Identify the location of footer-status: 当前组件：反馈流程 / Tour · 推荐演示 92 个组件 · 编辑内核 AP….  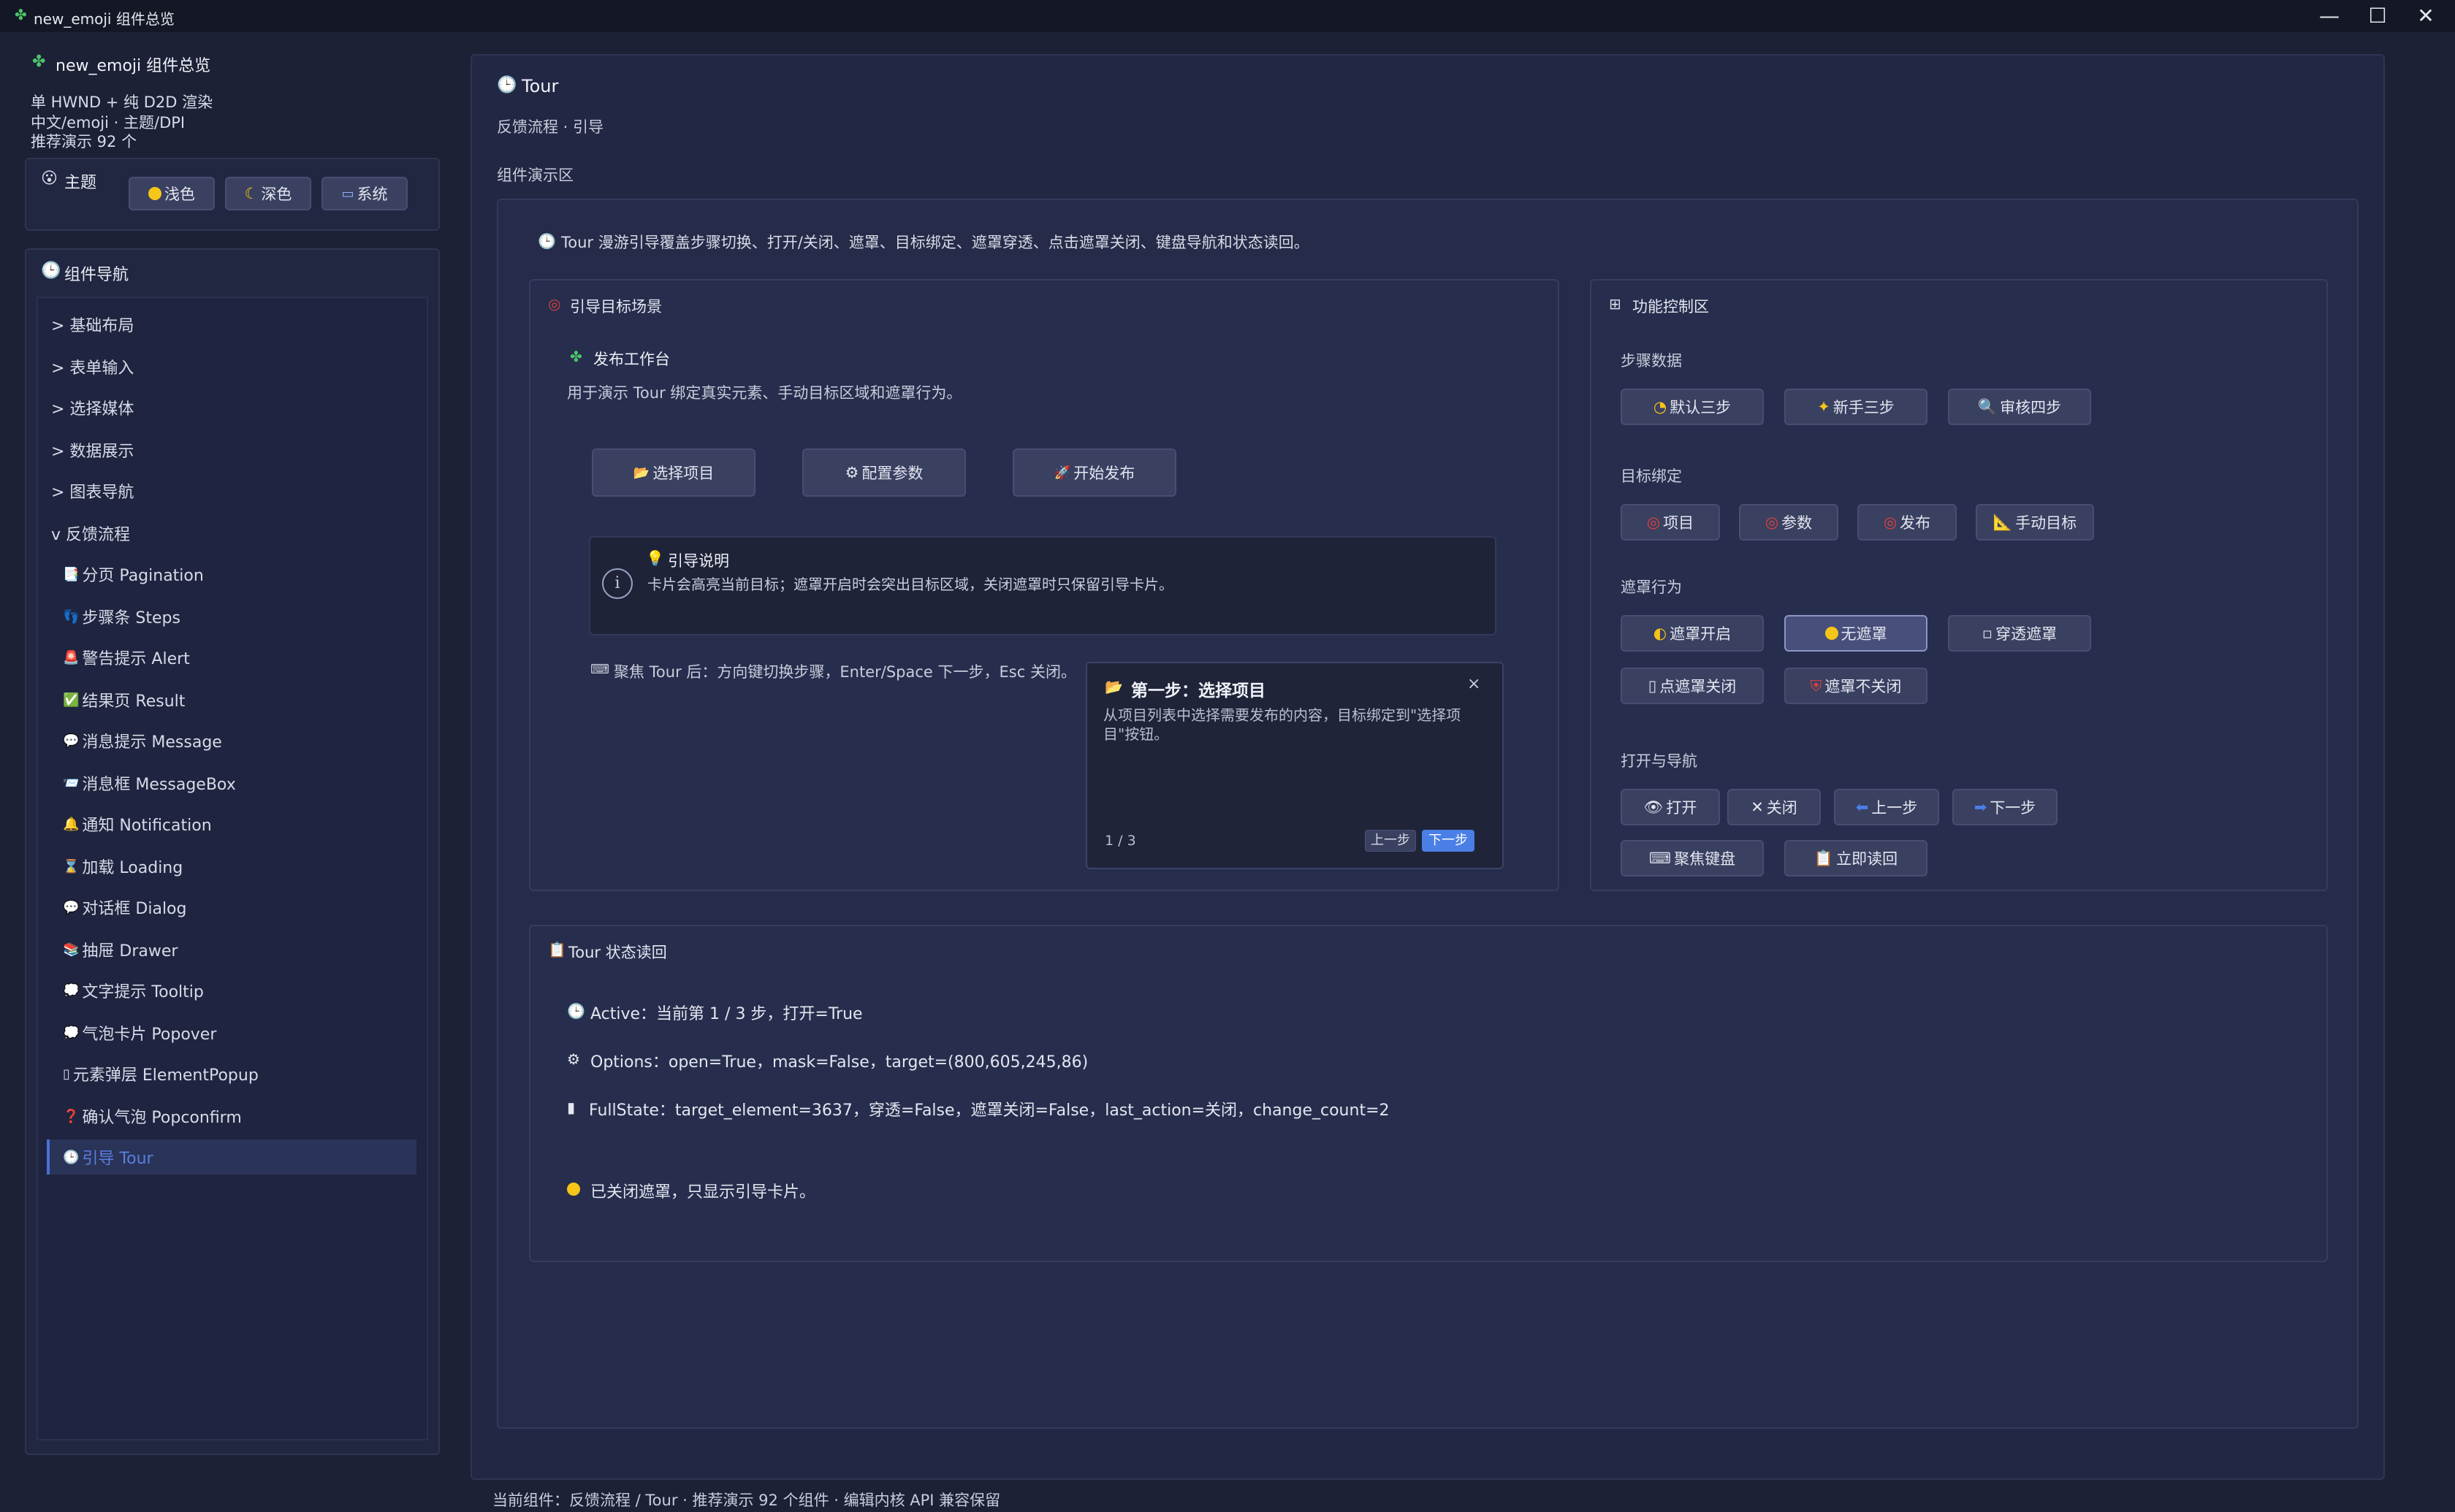
(746, 1500).